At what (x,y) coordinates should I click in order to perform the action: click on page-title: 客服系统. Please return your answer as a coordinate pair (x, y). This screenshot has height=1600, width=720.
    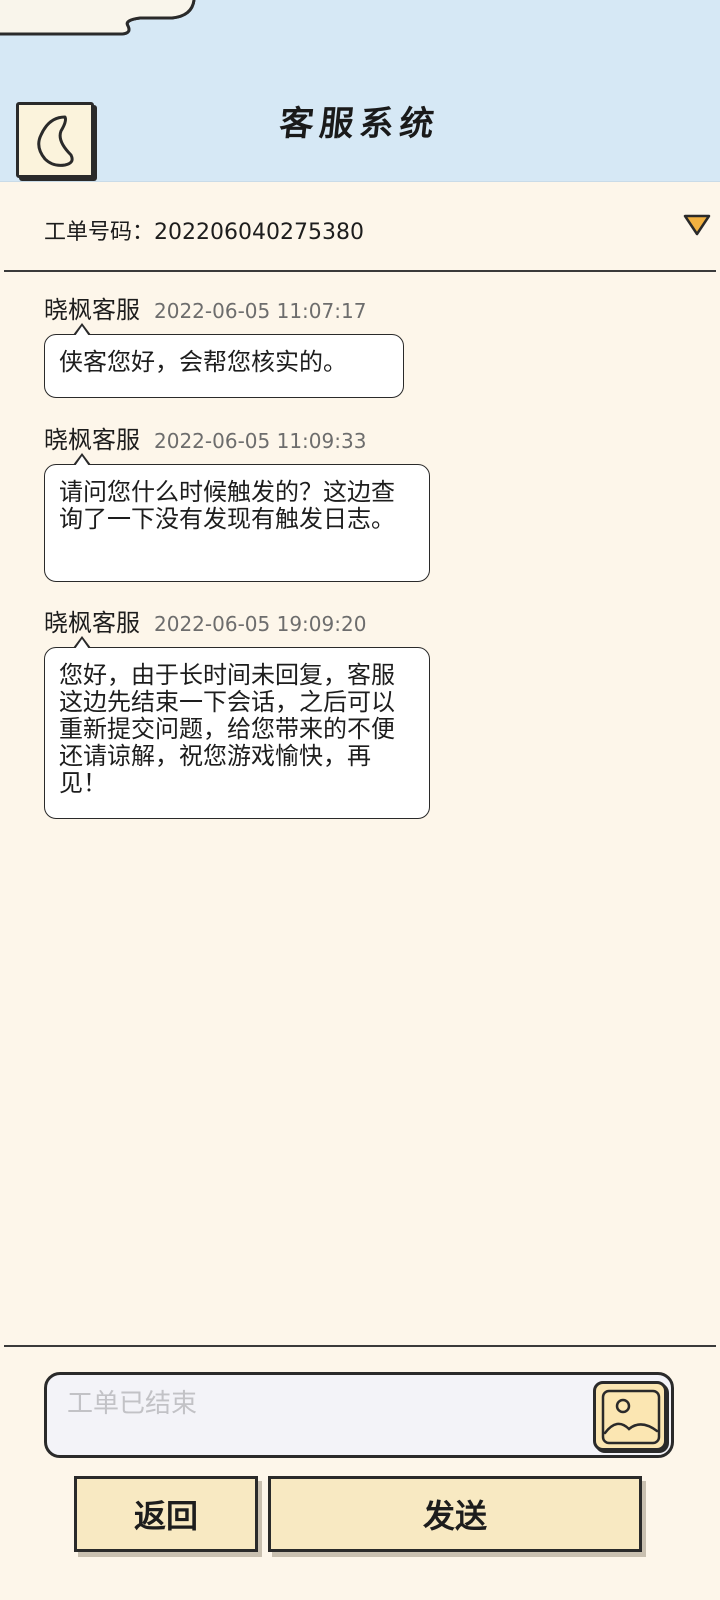
    Looking at the image, I should click on (359, 124).